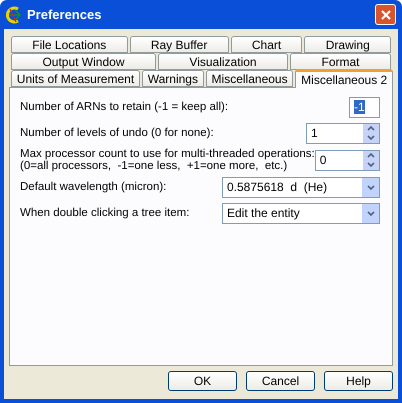  Describe the element at coordinates (117, 133) in the screenshot. I see `setting-label: Number of levels of undo (0 for none):` at that location.